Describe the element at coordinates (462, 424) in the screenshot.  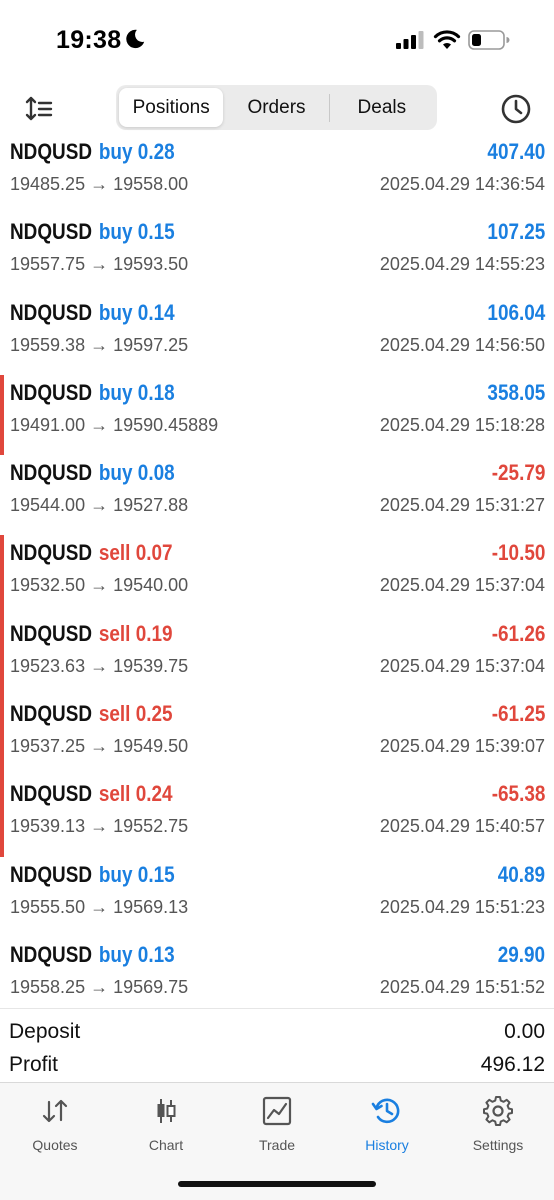
I see `position-time: 2025.04.29 15:18:28` at that location.